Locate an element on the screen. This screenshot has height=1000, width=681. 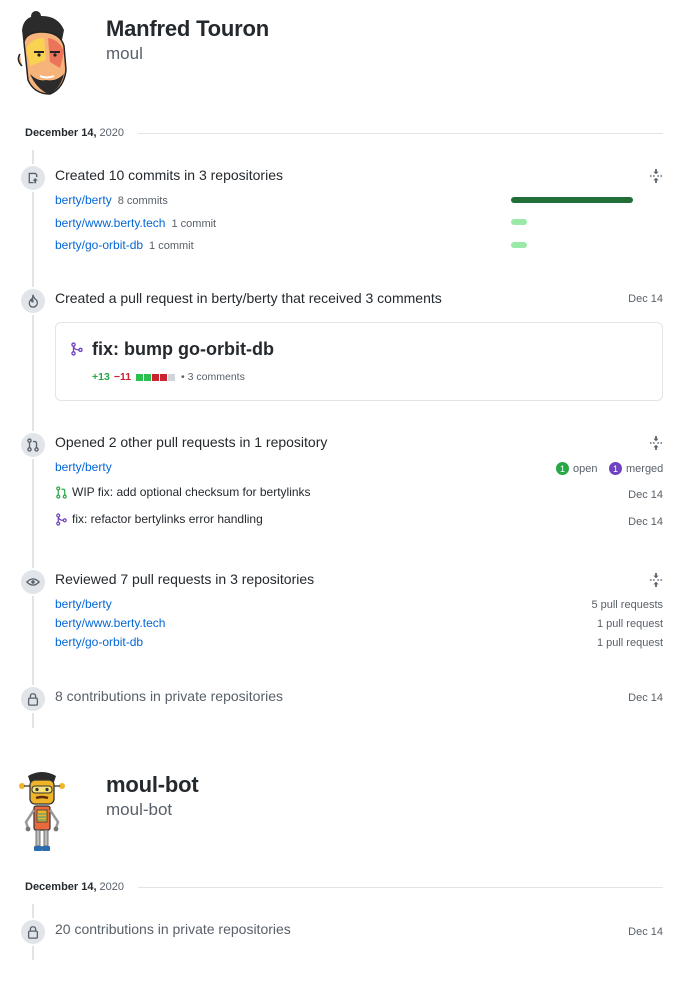
commits-summary: Created 10 commits in 3 repositories is located at coordinates (169, 175).